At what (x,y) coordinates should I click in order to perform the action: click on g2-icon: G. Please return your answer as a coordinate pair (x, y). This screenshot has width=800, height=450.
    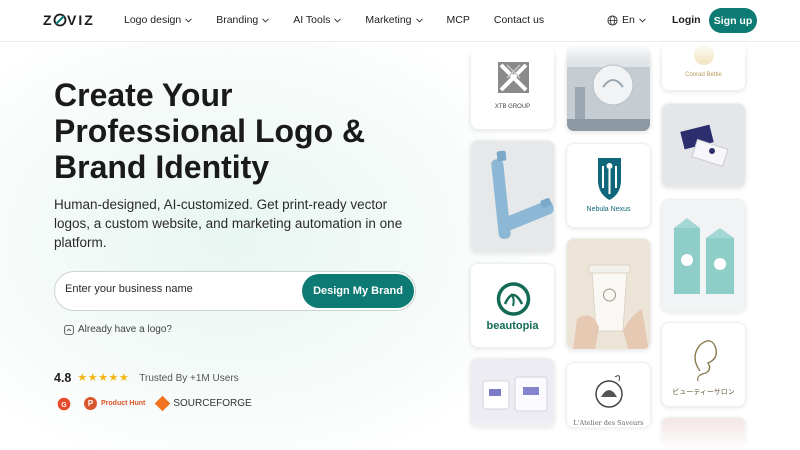
    Looking at the image, I should click on (63, 403).